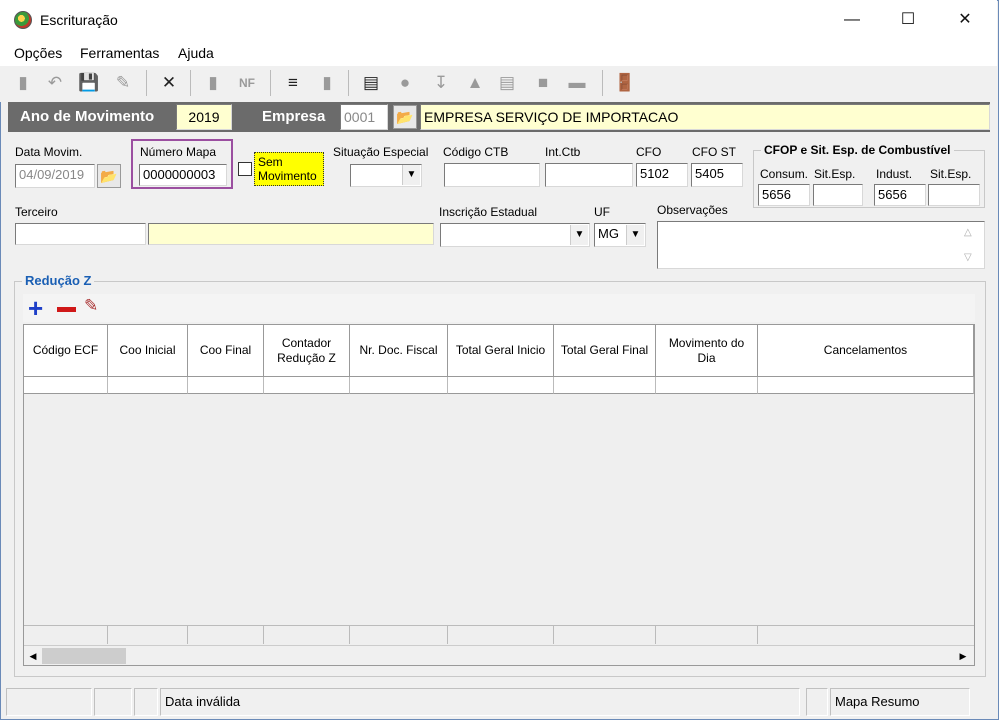  Describe the element at coordinates (405, 83) in the screenshot. I see `tool-icon: ●` at that location.